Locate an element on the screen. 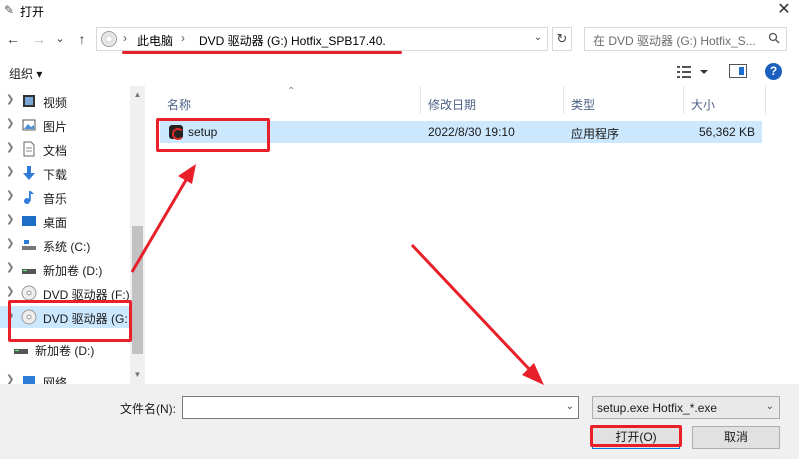  sidebar-item-system-c: ❯ 系统 (C:) is located at coordinates (72, 245).